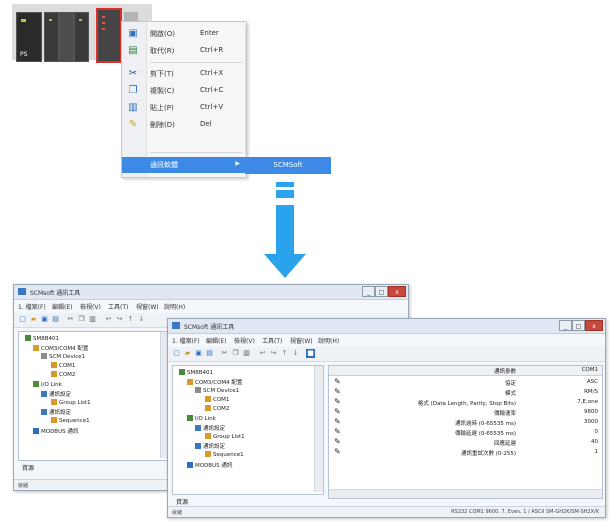  Describe the element at coordinates (587, 402) in the screenshot. I see `param-value: 7,E,one` at that location.